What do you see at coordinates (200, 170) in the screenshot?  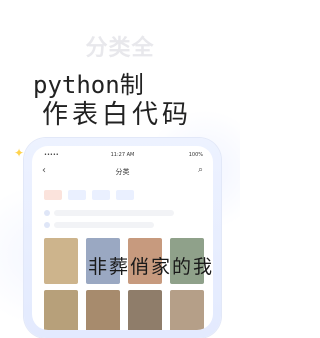 I see `search-icon: ⌕` at bounding box center [200, 170].